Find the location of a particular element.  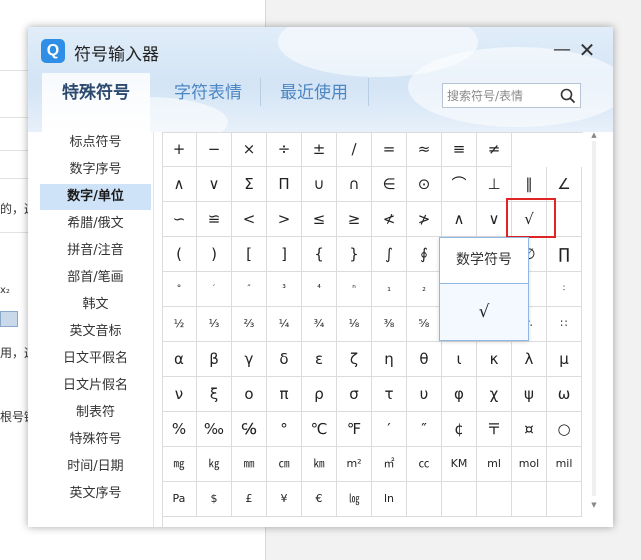

symbol-cell: ⅝ is located at coordinates (424, 324).